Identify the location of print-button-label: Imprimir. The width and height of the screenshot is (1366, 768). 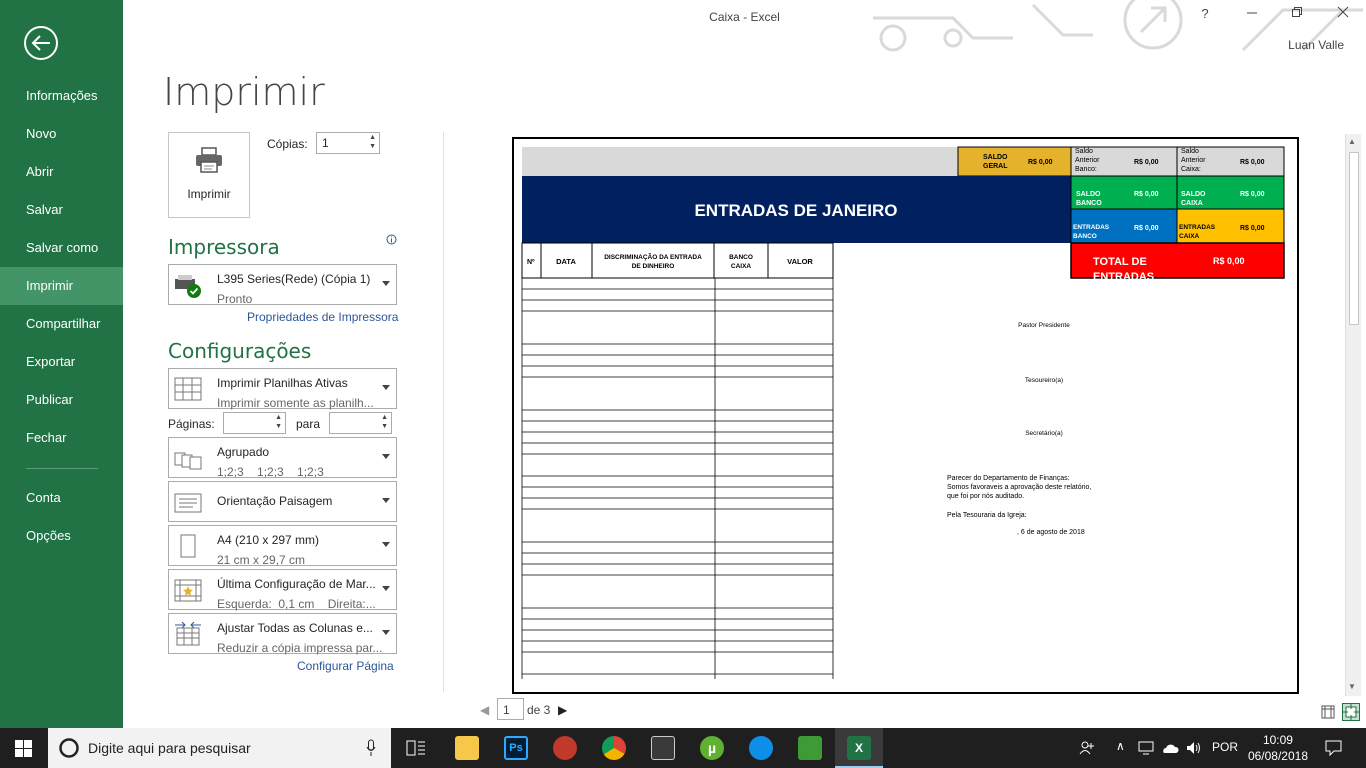
(209, 194).